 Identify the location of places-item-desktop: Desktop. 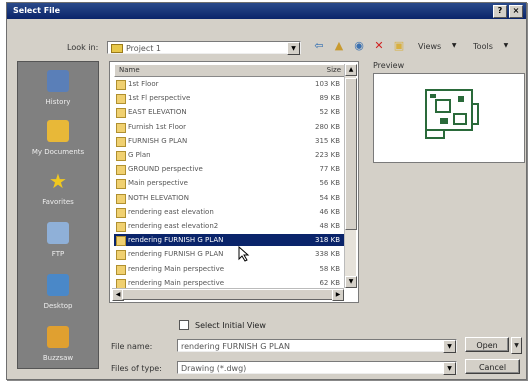
(58, 292).